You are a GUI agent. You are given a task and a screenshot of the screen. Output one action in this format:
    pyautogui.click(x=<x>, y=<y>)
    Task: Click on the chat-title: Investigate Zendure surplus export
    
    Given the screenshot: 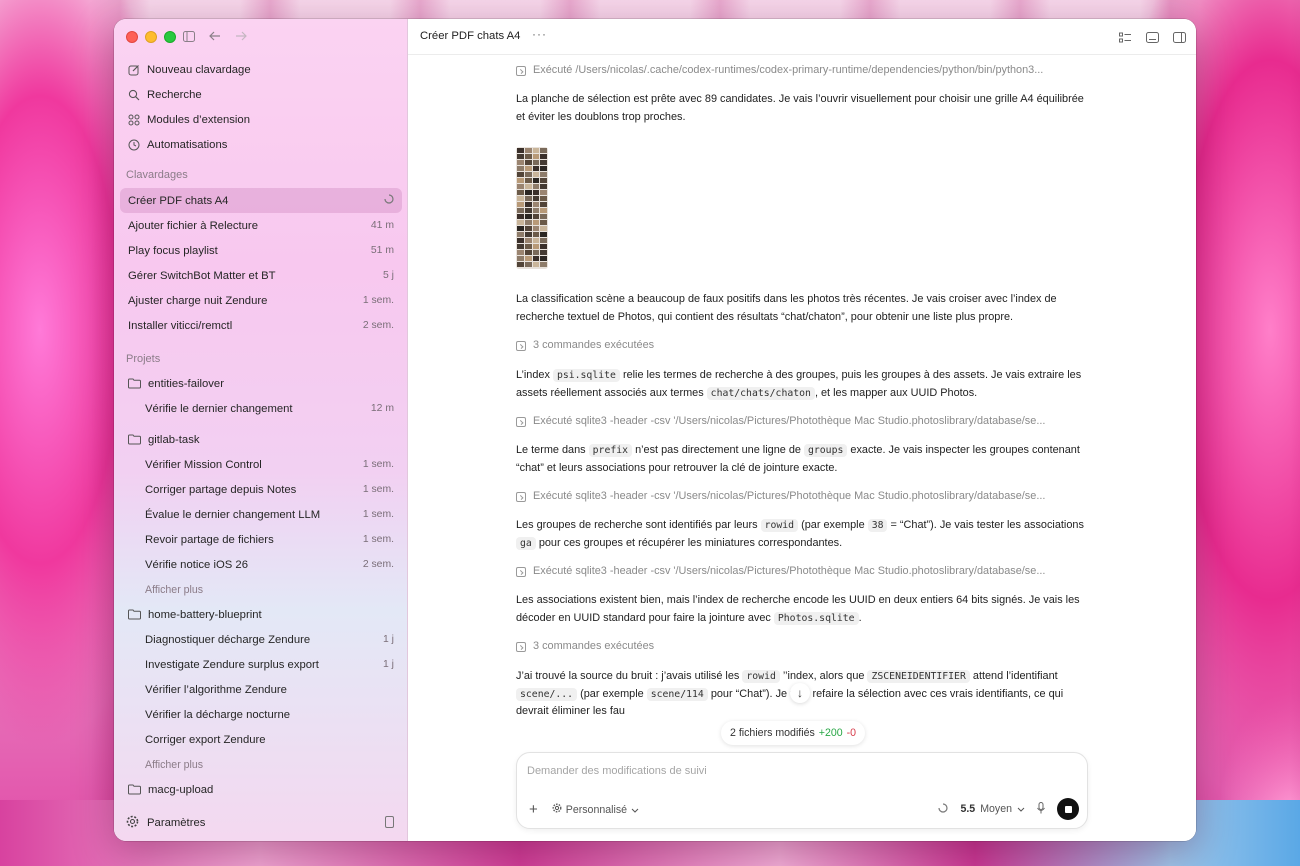 What is the action you would take?
    pyautogui.click(x=232, y=664)
    